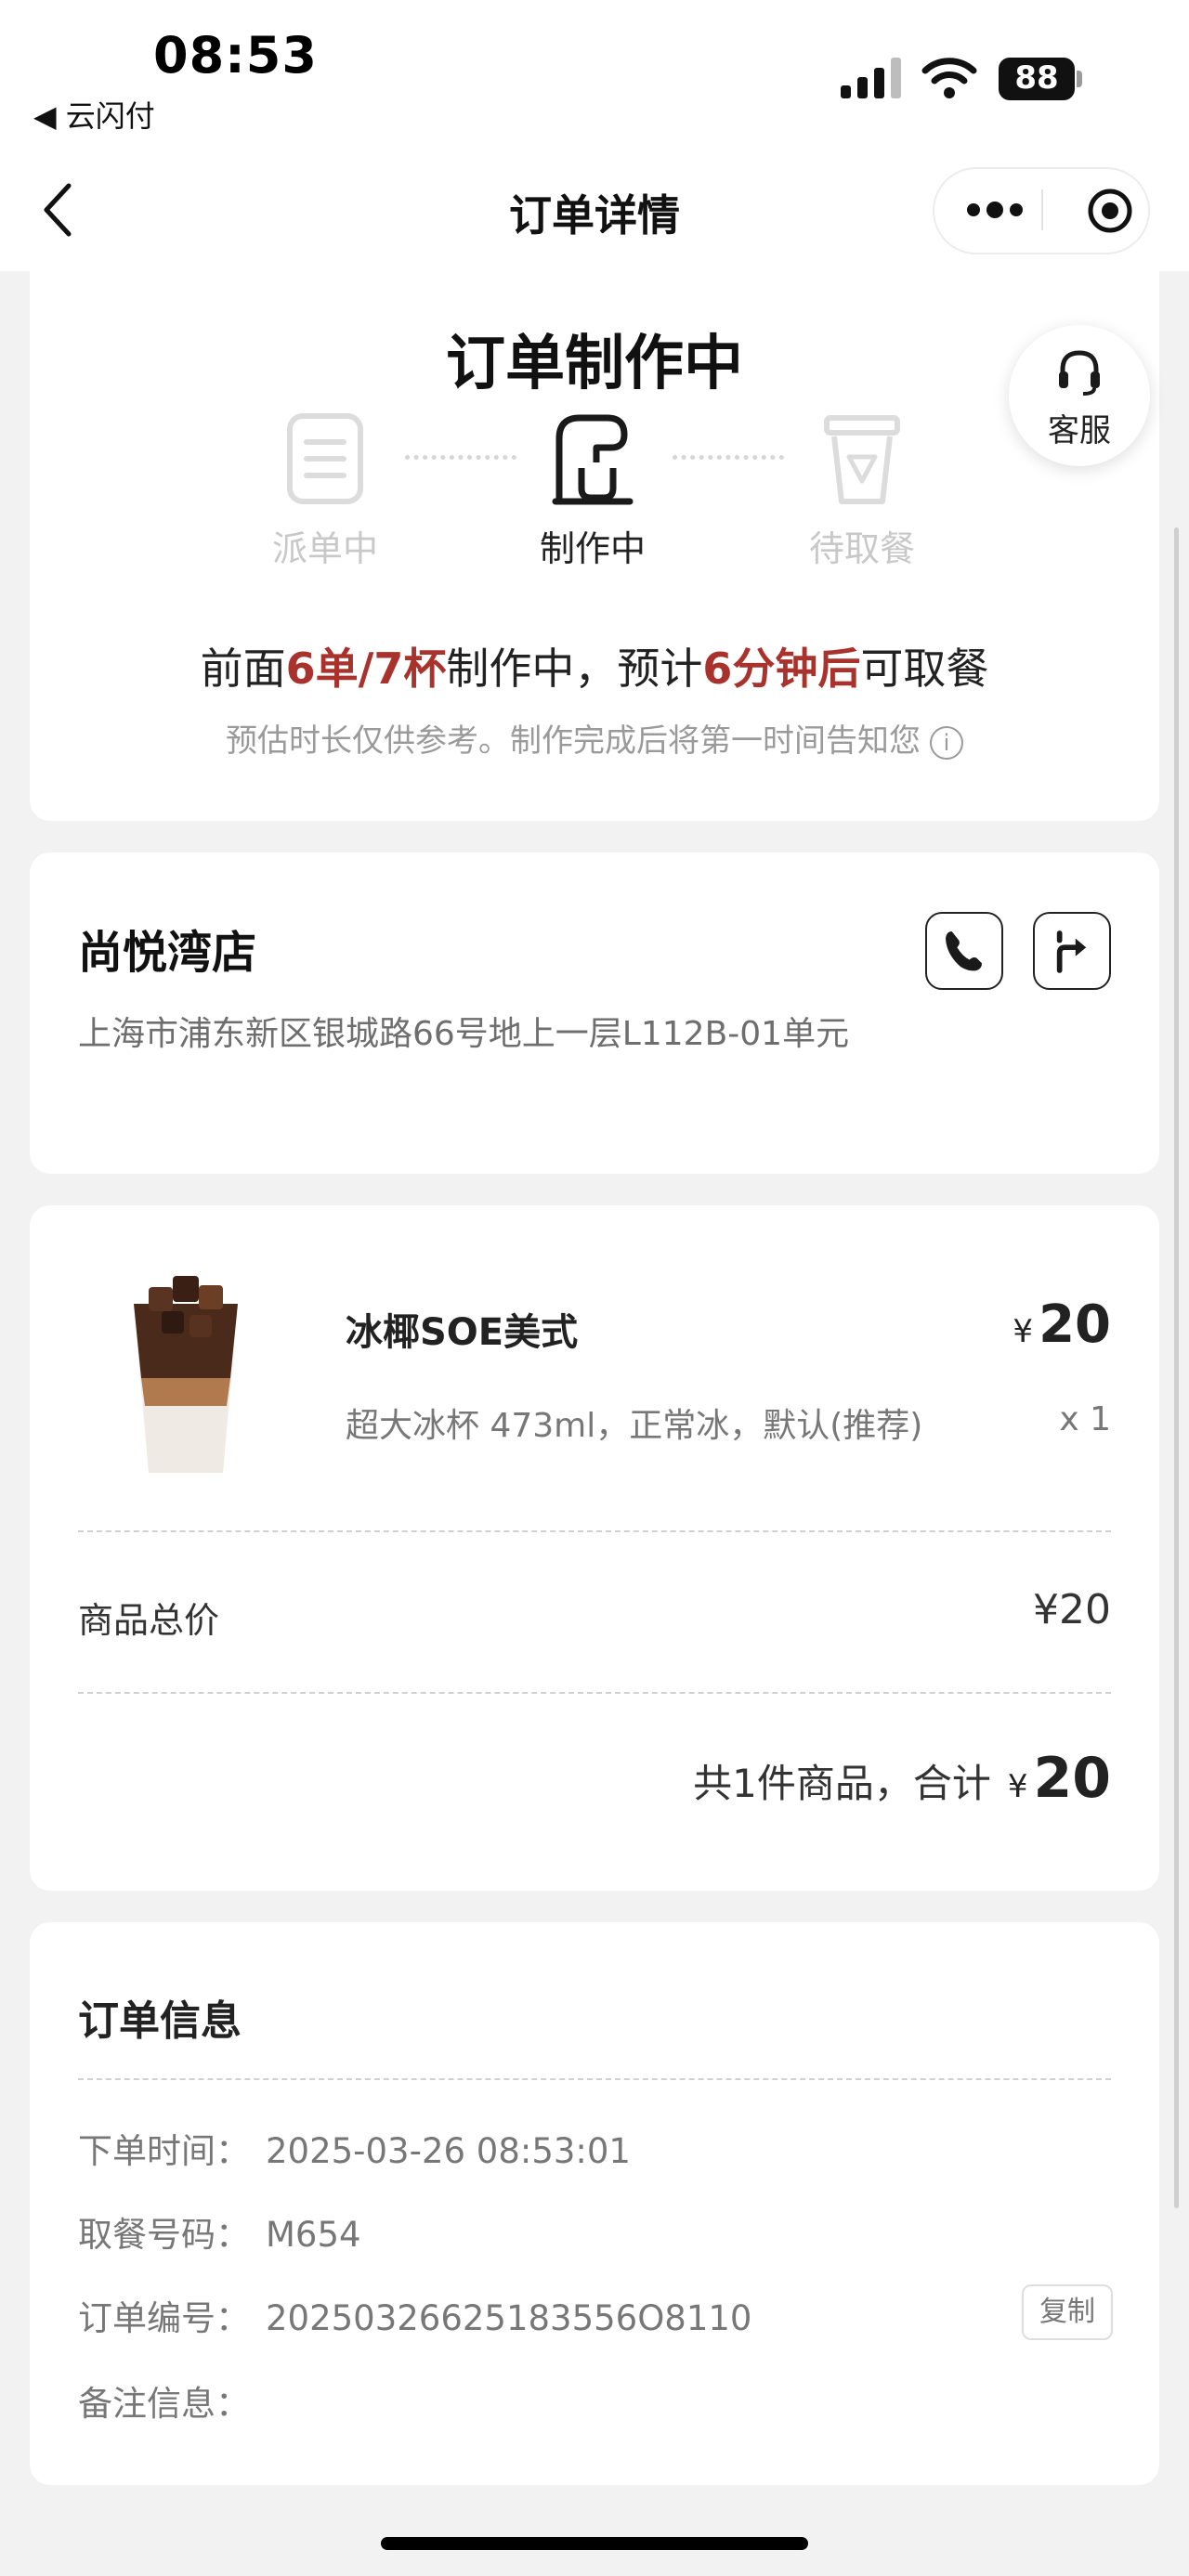 The height and width of the screenshot is (2576, 1189). I want to click on direction-arrow-icon, so click(1072, 952).